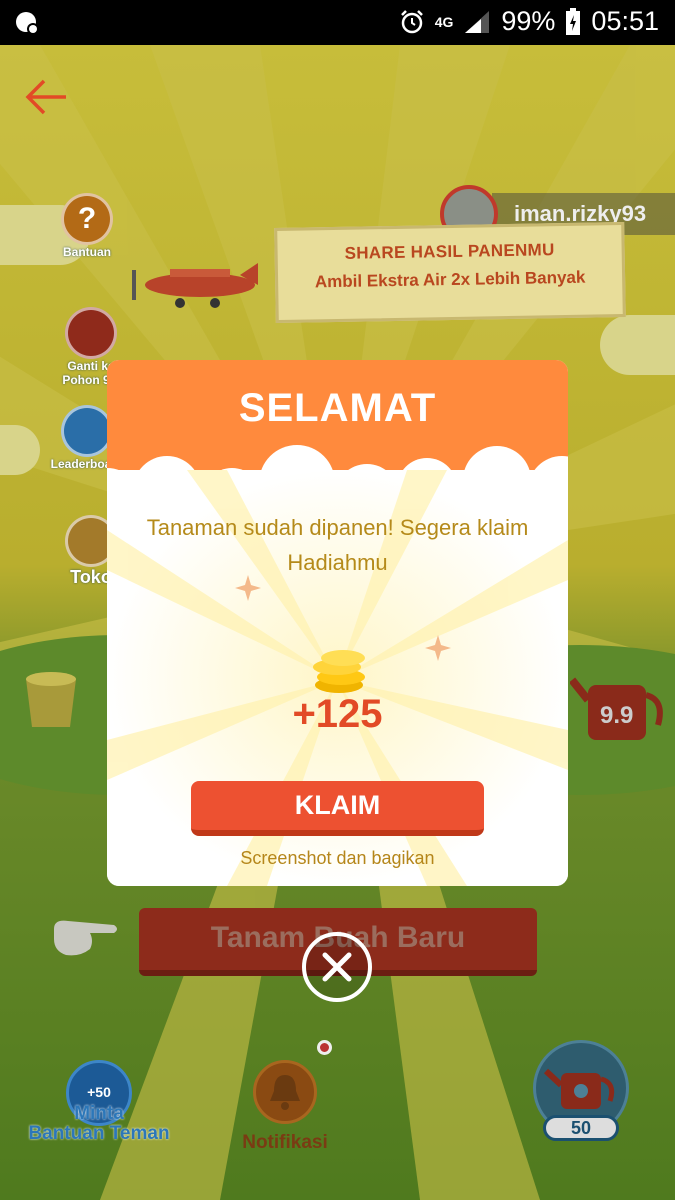 The width and height of the screenshot is (675, 1200). I want to click on battery-percent: 99%, so click(528, 21).